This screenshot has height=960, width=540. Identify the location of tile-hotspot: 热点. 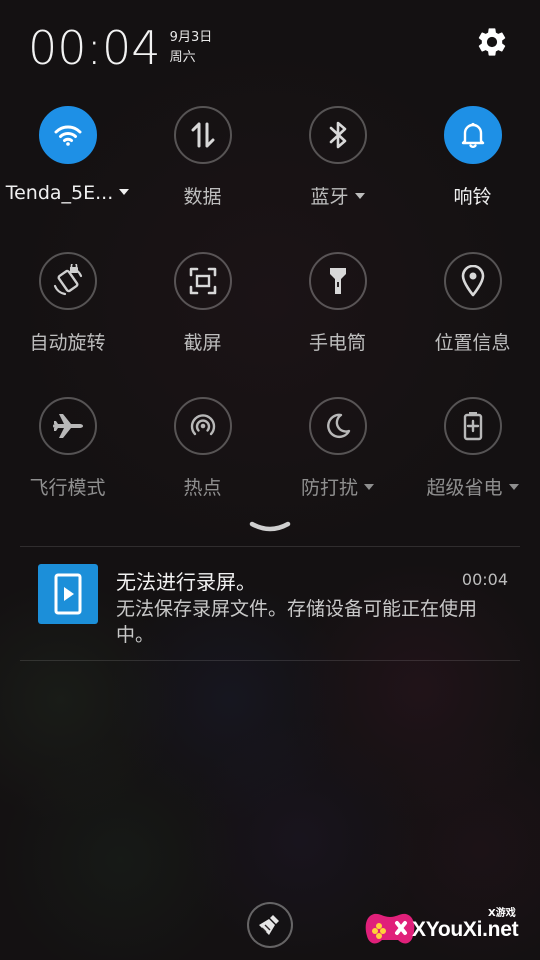
(202, 448).